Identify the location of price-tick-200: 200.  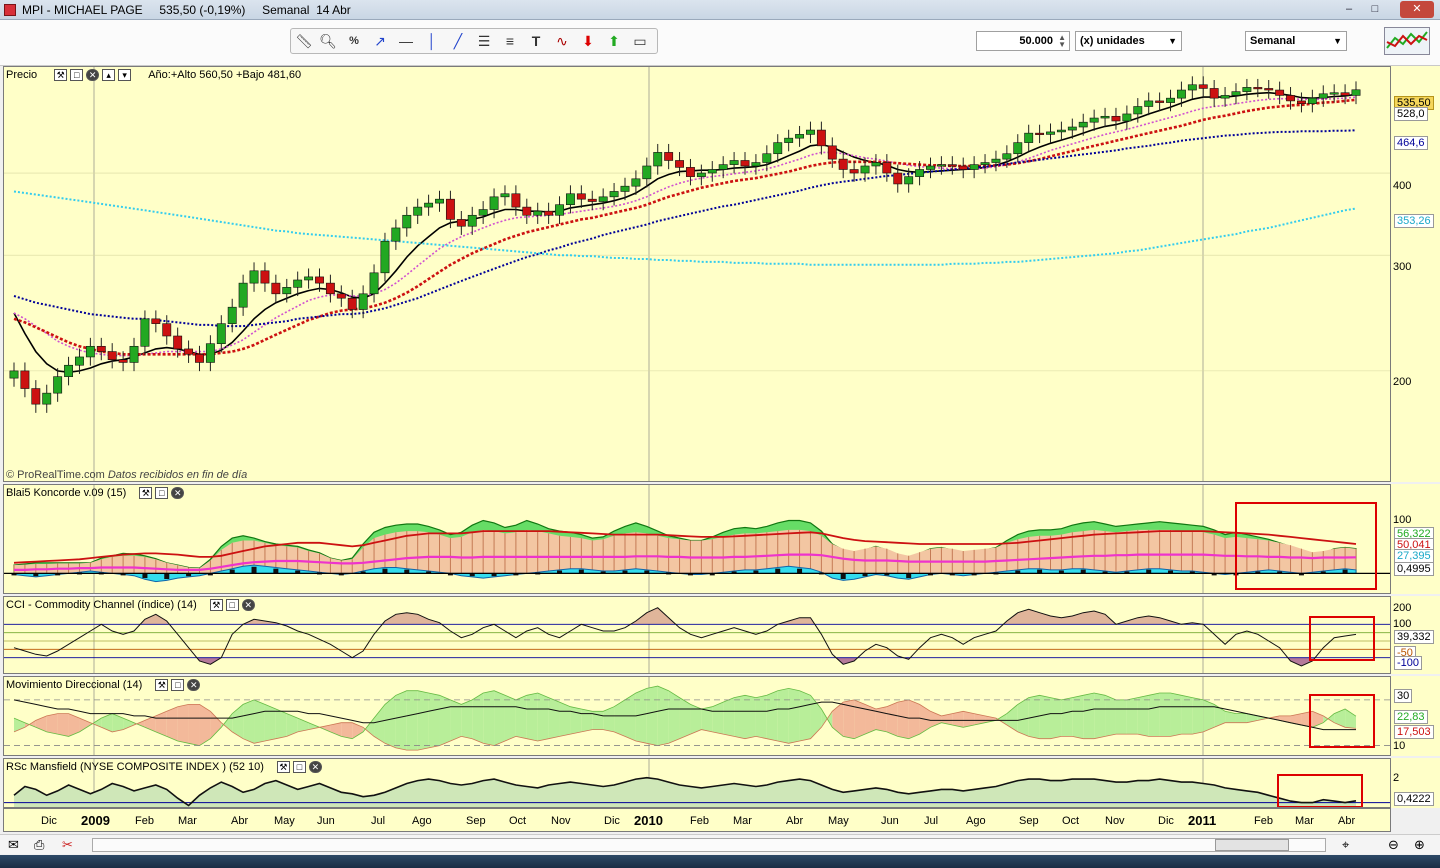
(1402, 382).